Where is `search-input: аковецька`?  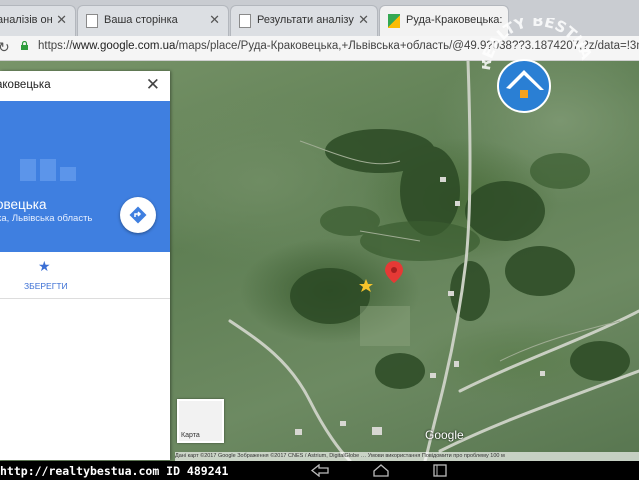
search-input: аковецька is located at coordinates (25, 85).